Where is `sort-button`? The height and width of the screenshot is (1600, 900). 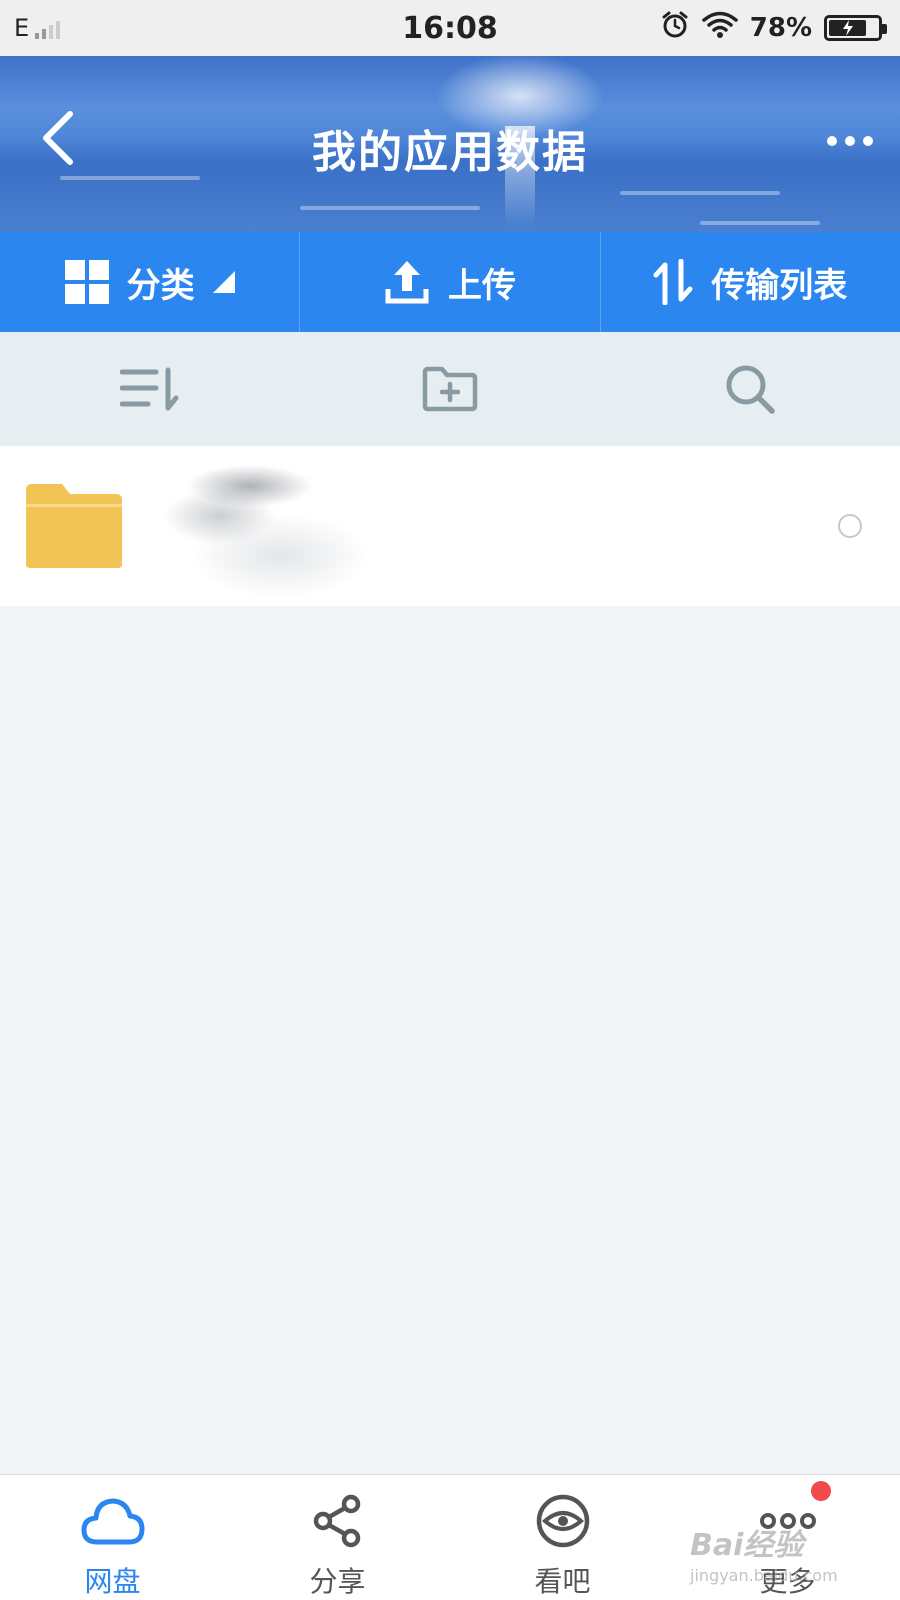
sort-button is located at coordinates (150, 389).